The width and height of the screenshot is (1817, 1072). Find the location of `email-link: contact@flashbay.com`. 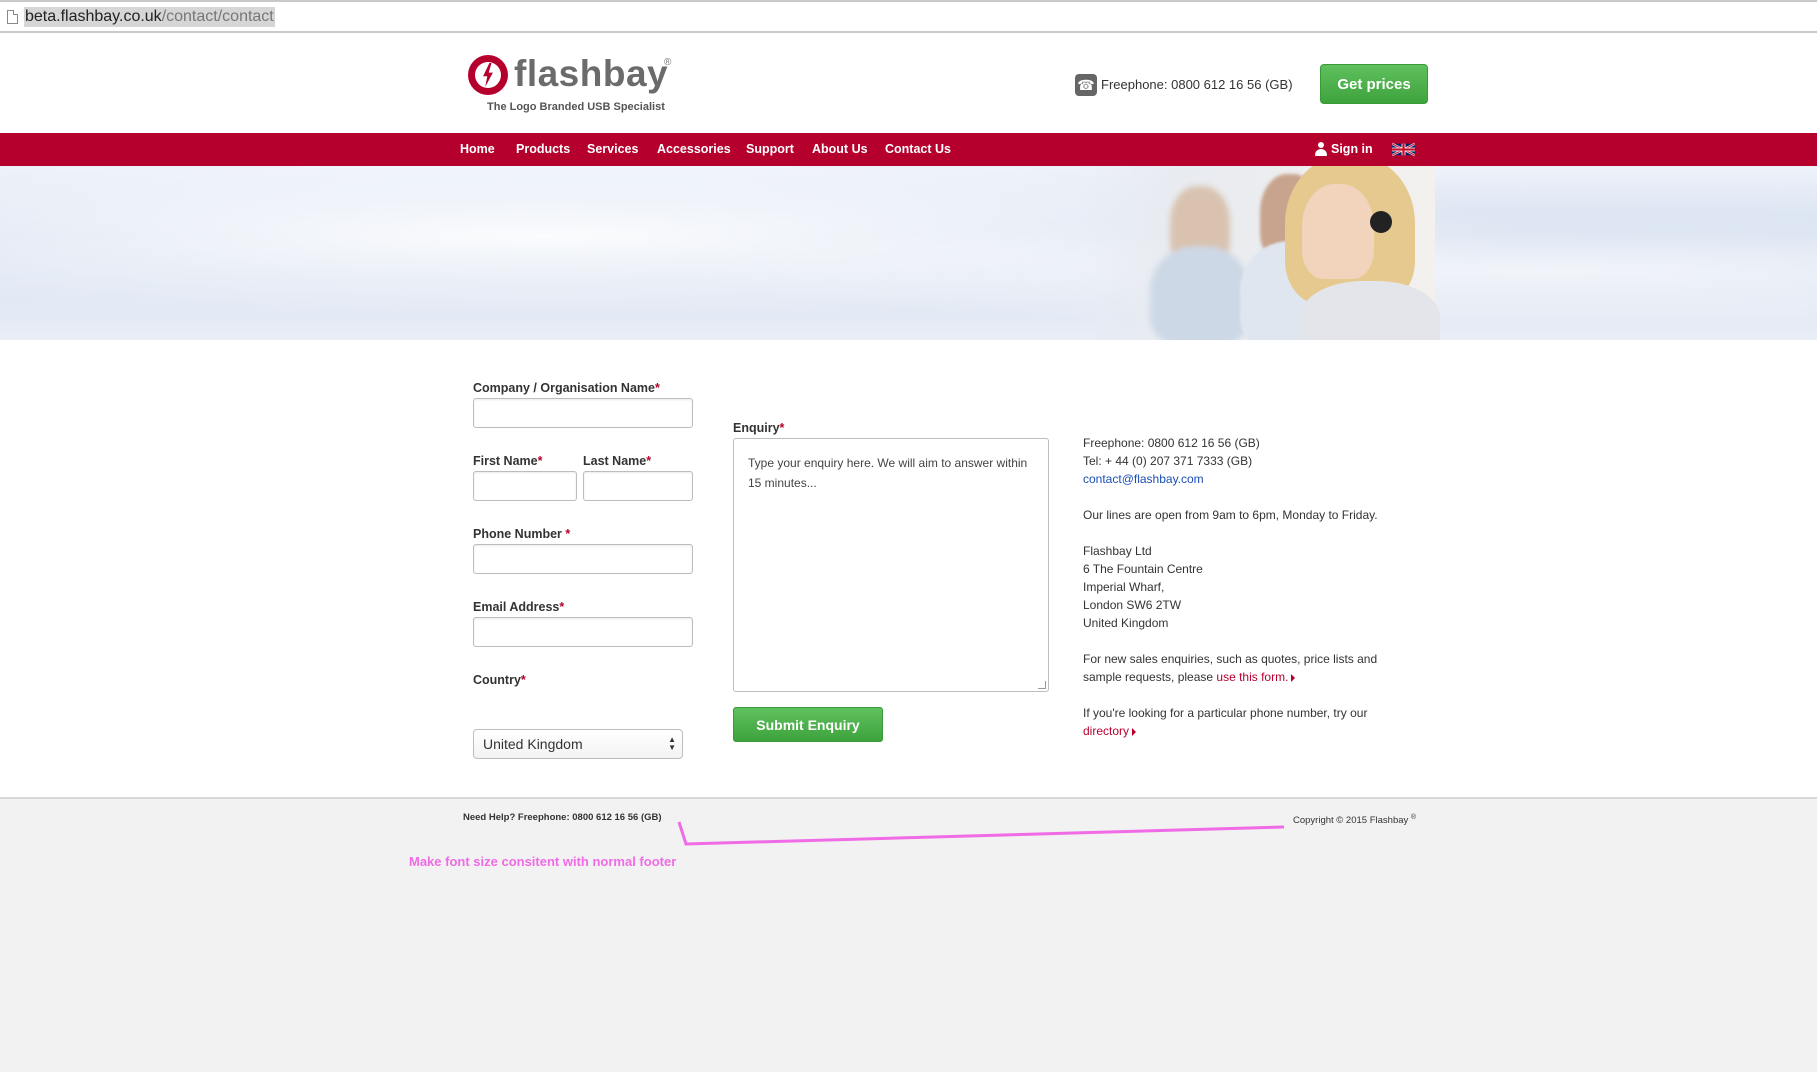

email-link: contact@flashbay.com is located at coordinates (1143, 479).